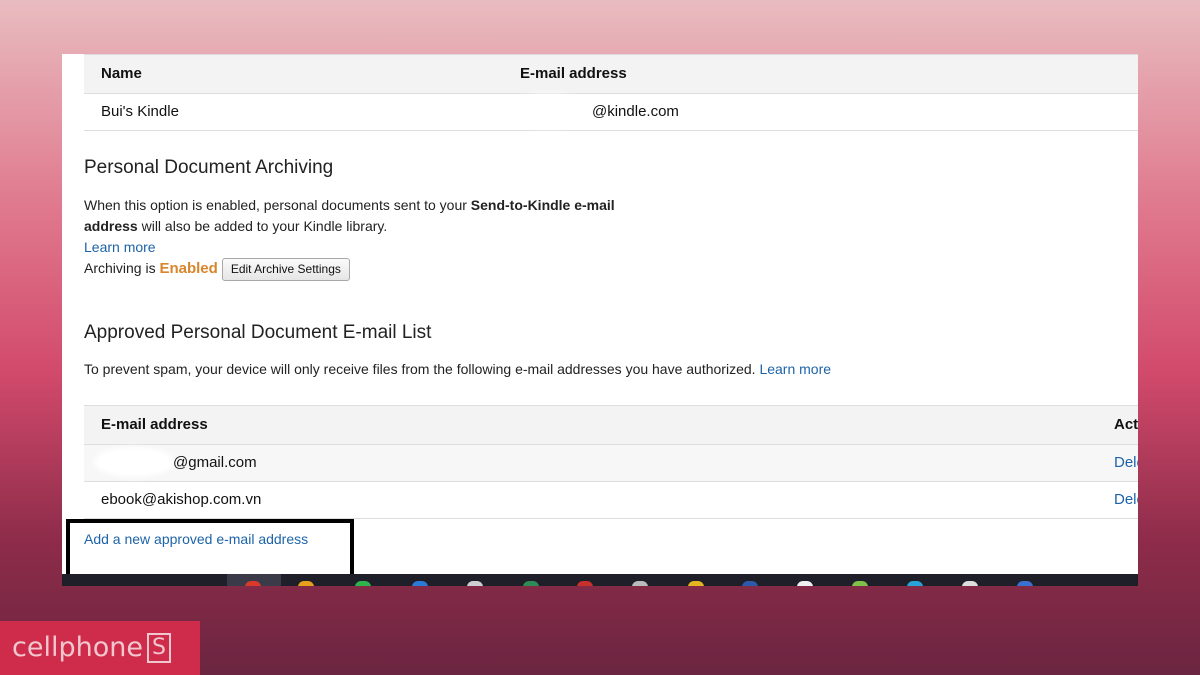 This screenshot has width=1200, height=675. What do you see at coordinates (121, 73) in the screenshot?
I see `header-name: Name` at bounding box center [121, 73].